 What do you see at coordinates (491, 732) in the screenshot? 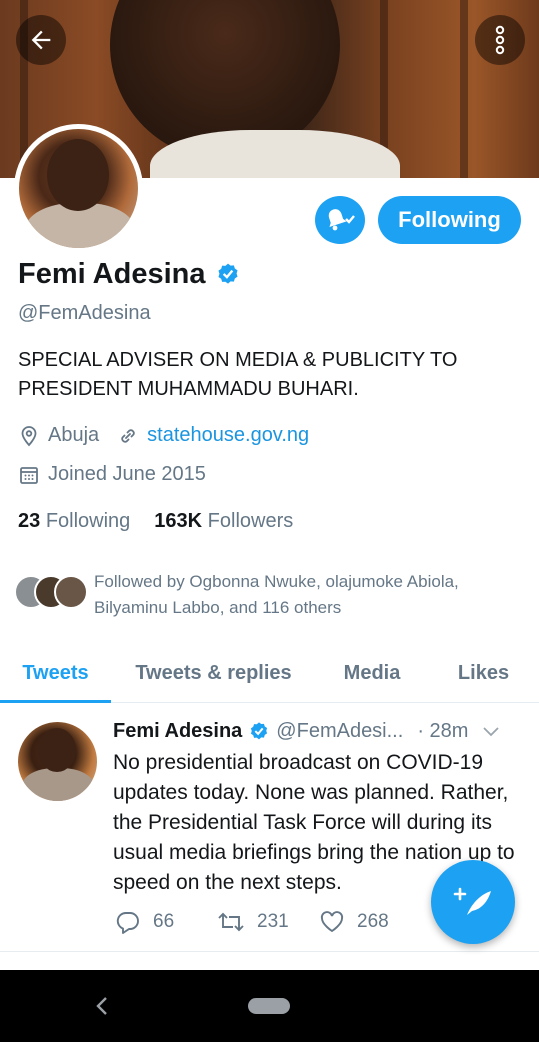
I see `chevron-down-icon` at bounding box center [491, 732].